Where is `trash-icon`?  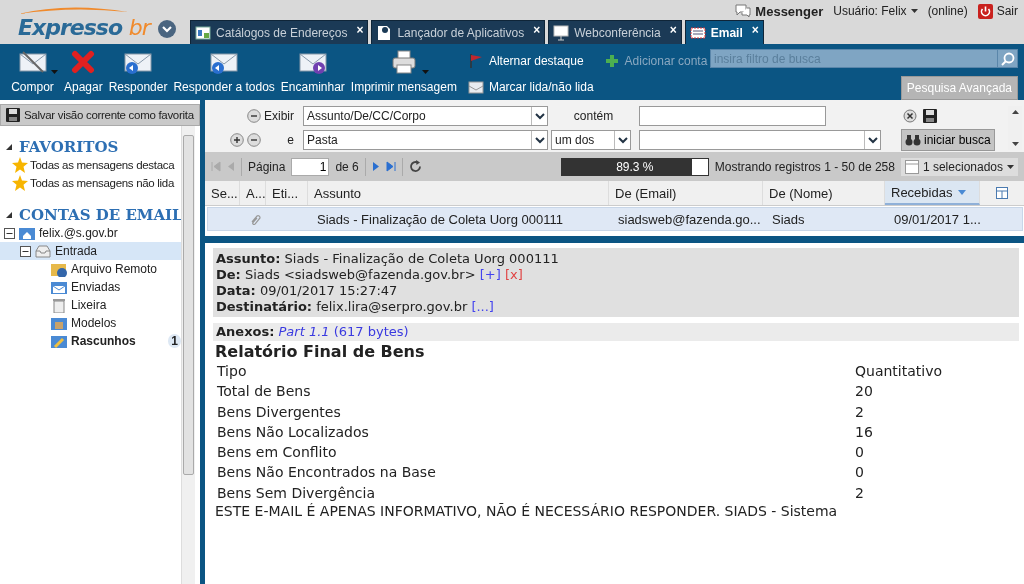 trash-icon is located at coordinates (59, 305).